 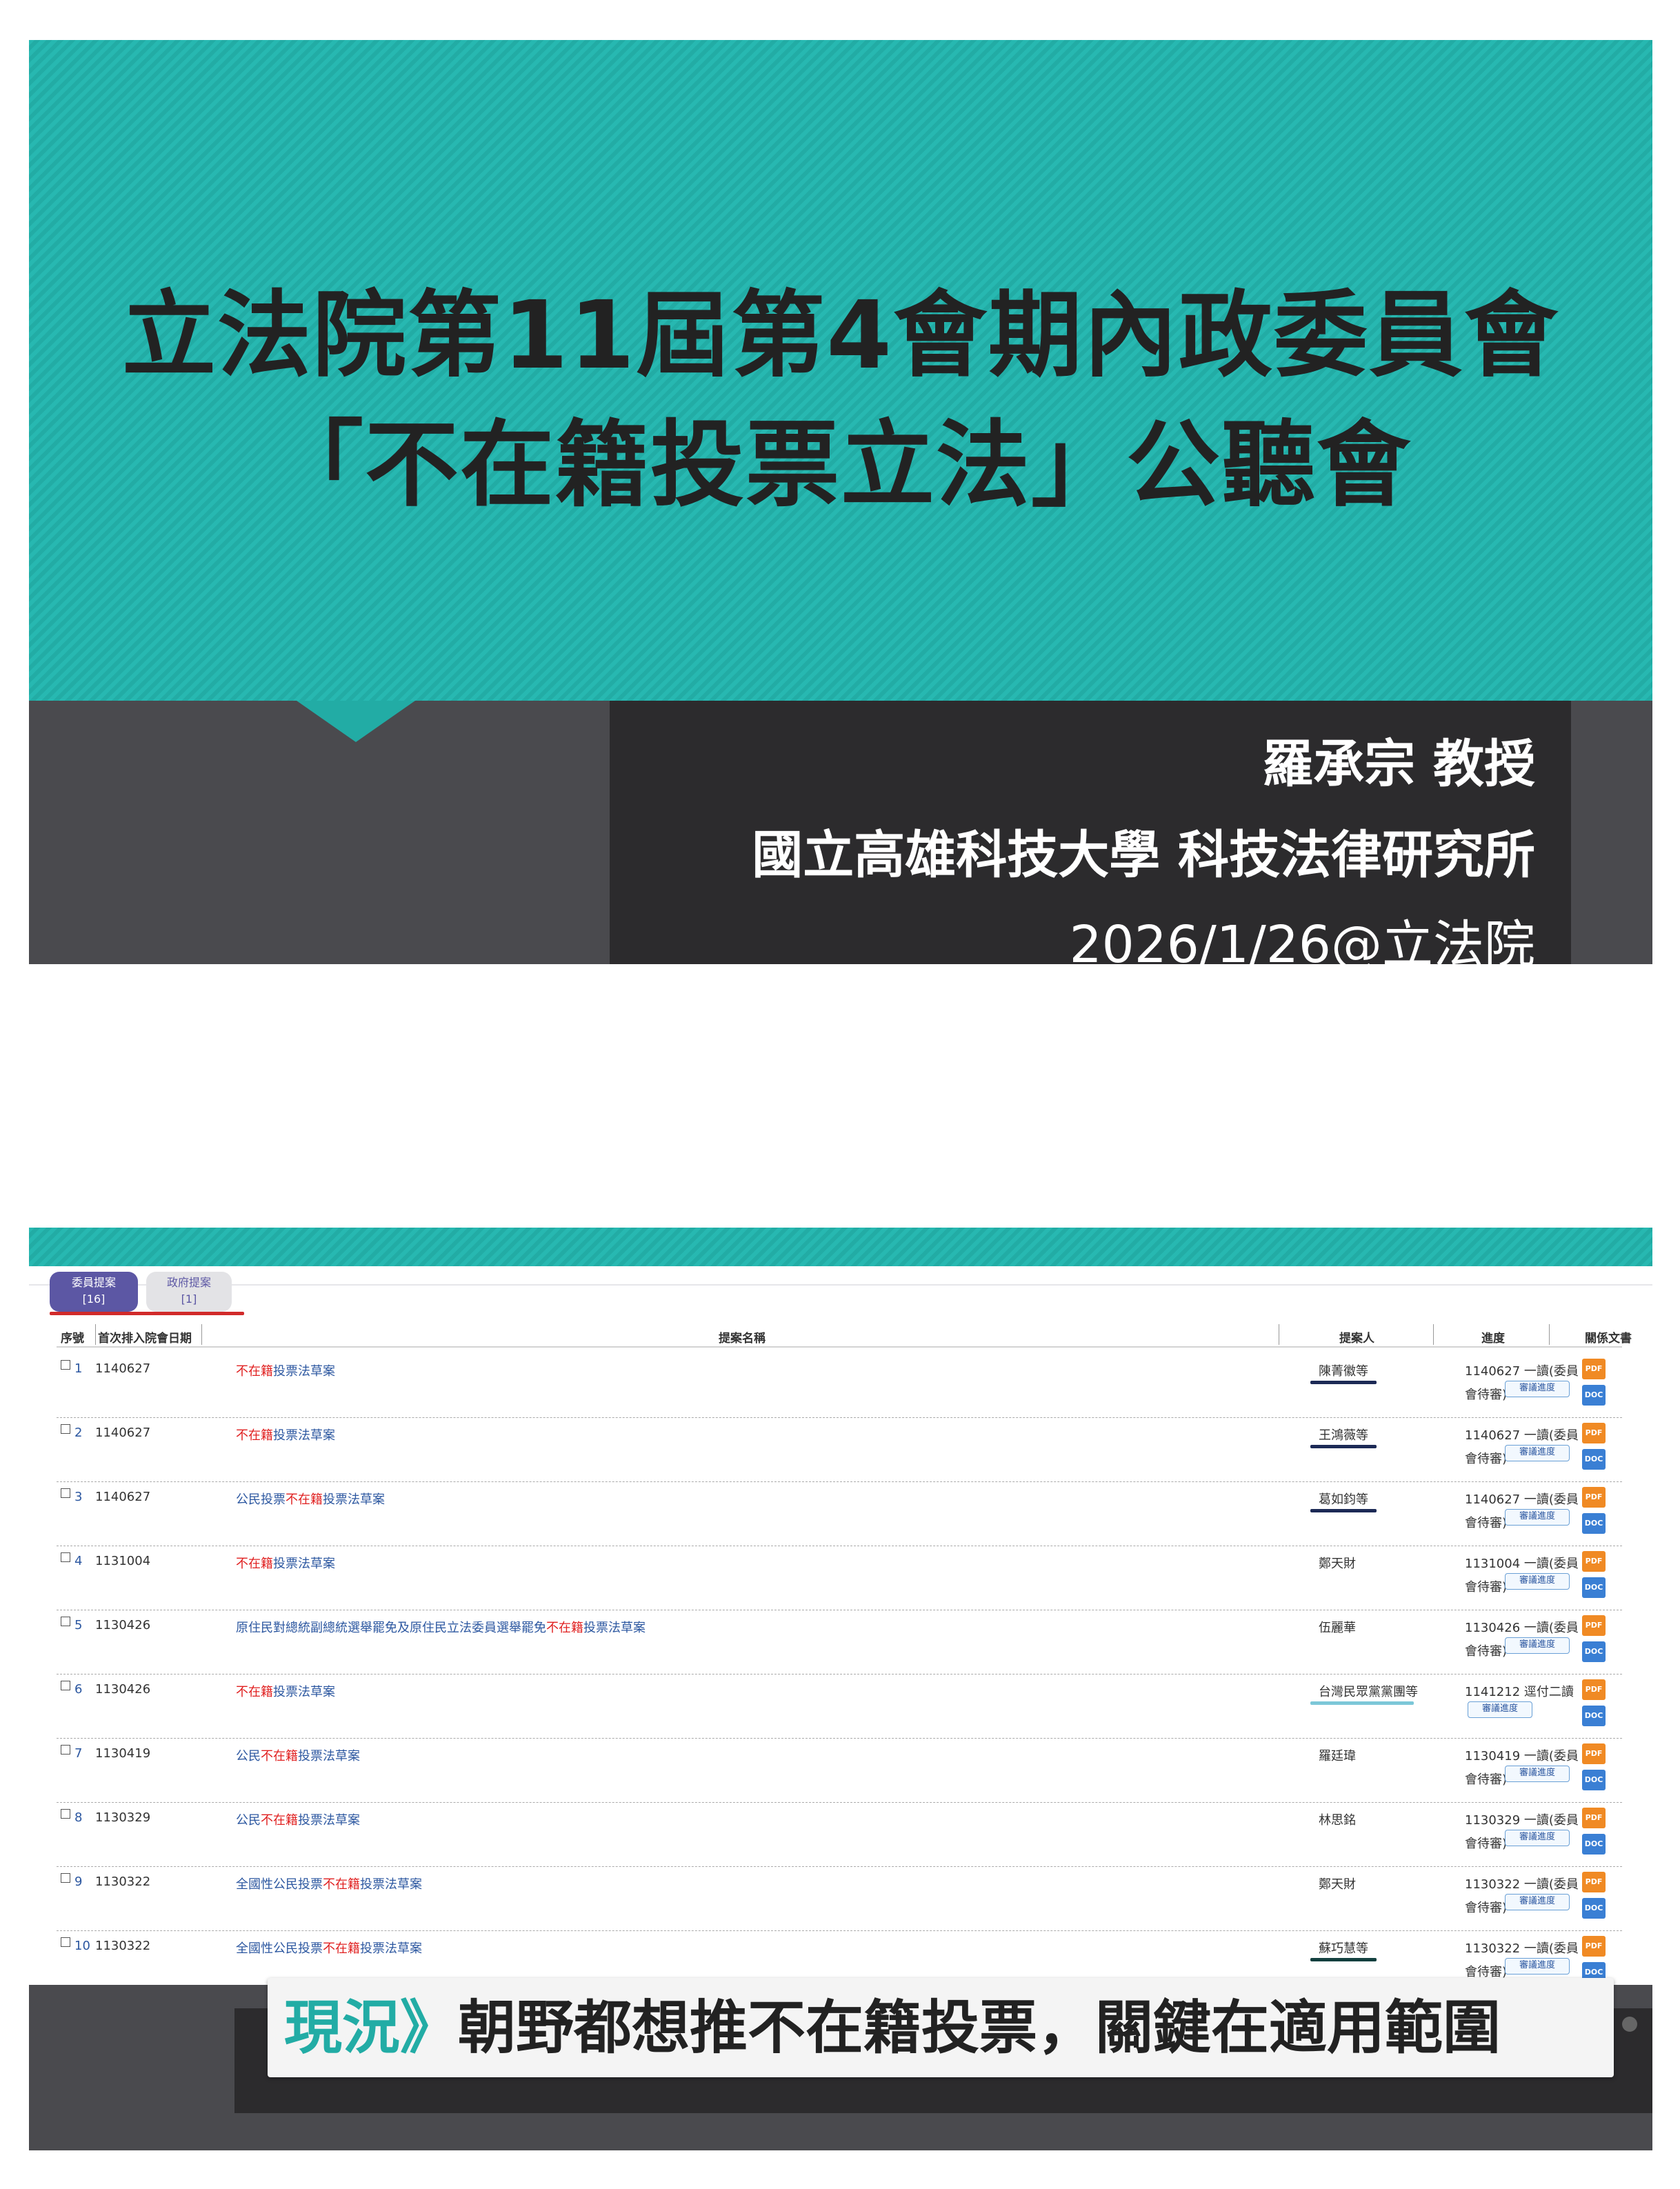 I want to click on column-divider, so click(x=202, y=1334).